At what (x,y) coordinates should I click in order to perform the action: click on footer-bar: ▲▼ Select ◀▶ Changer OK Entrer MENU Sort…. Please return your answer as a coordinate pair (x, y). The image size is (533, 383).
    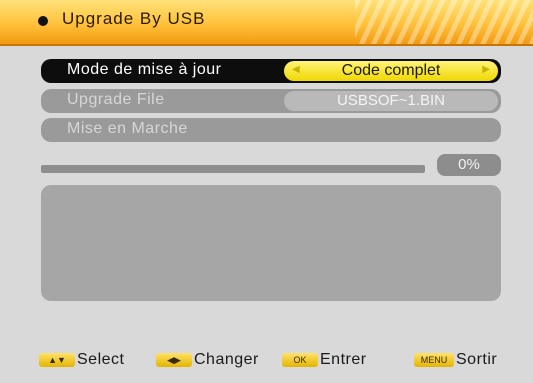
    Looking at the image, I should click on (266, 364).